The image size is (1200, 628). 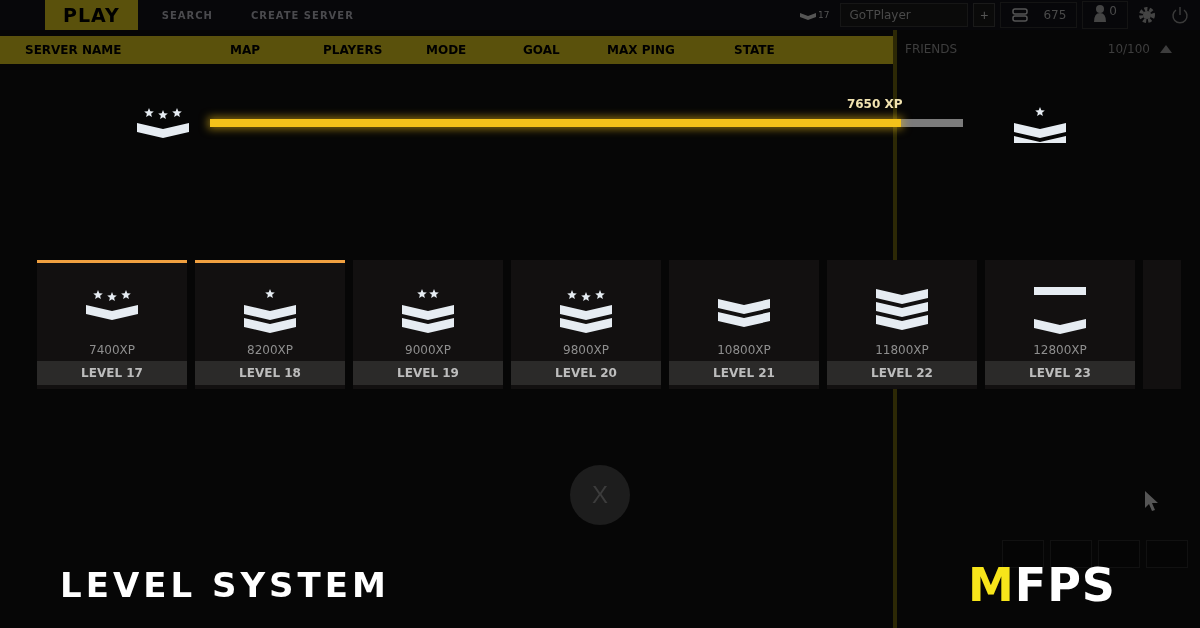 I want to click on xp-requirement: 9800XP, so click(x=586, y=350).